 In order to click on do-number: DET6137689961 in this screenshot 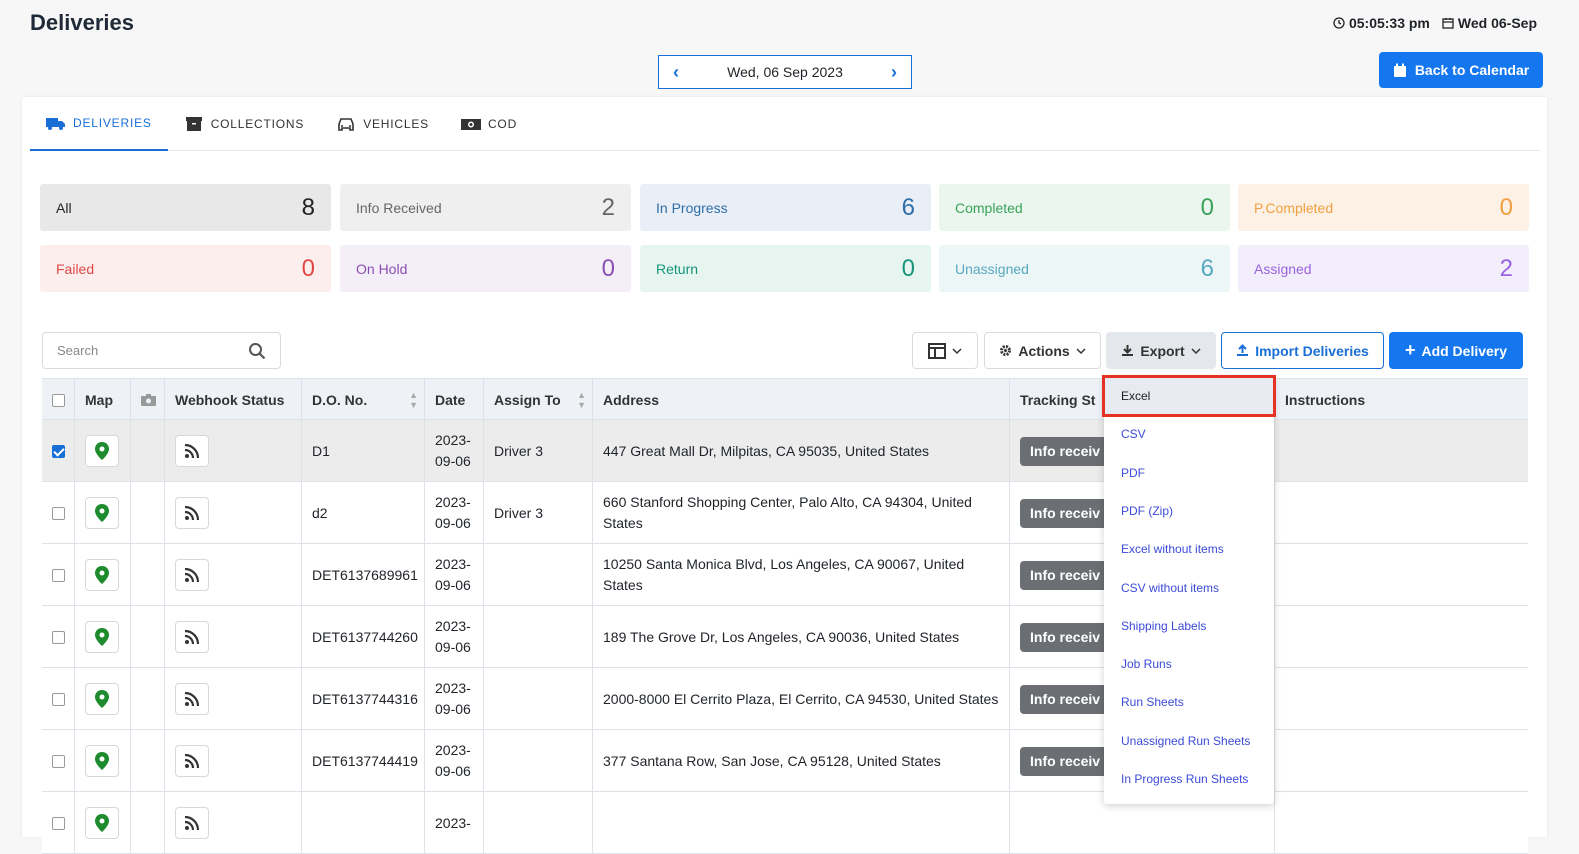, I will do `click(363, 575)`.